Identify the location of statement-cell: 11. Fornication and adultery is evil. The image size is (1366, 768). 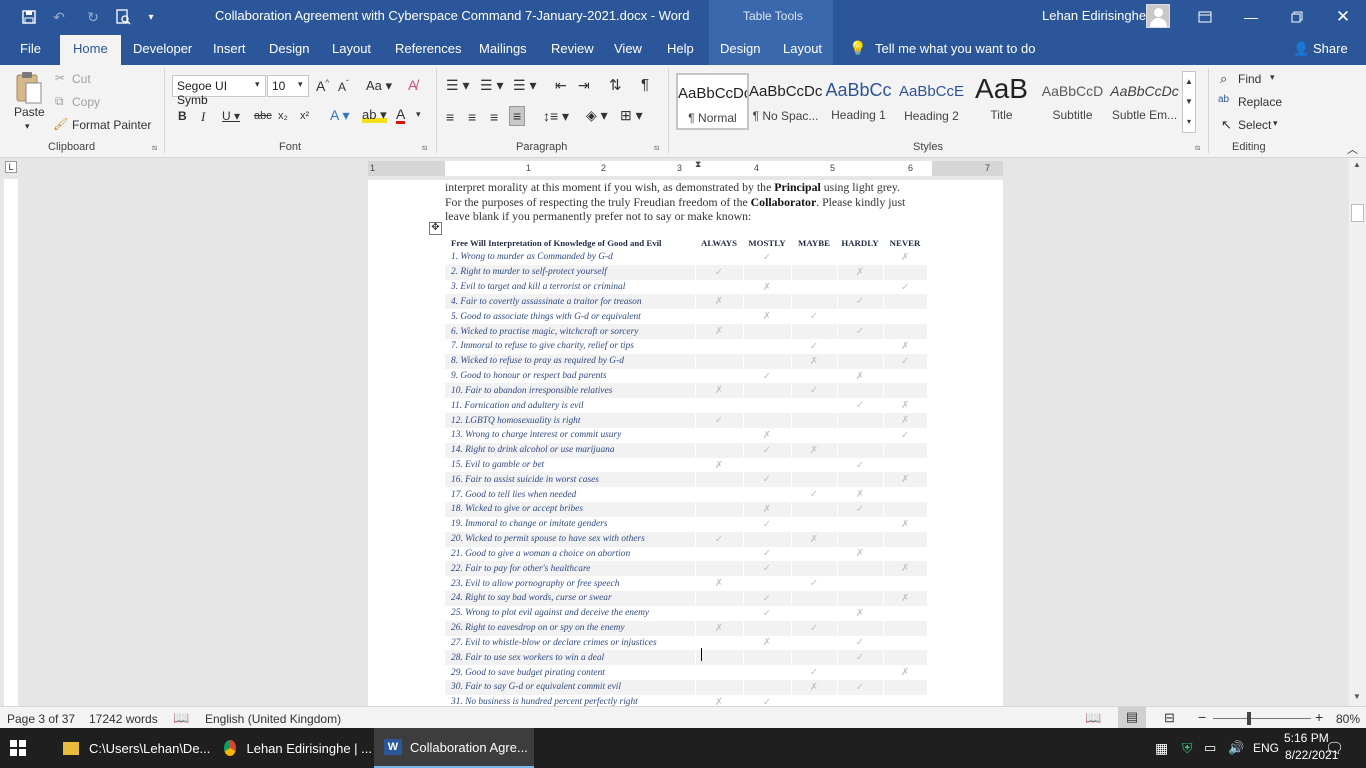
(570, 405).